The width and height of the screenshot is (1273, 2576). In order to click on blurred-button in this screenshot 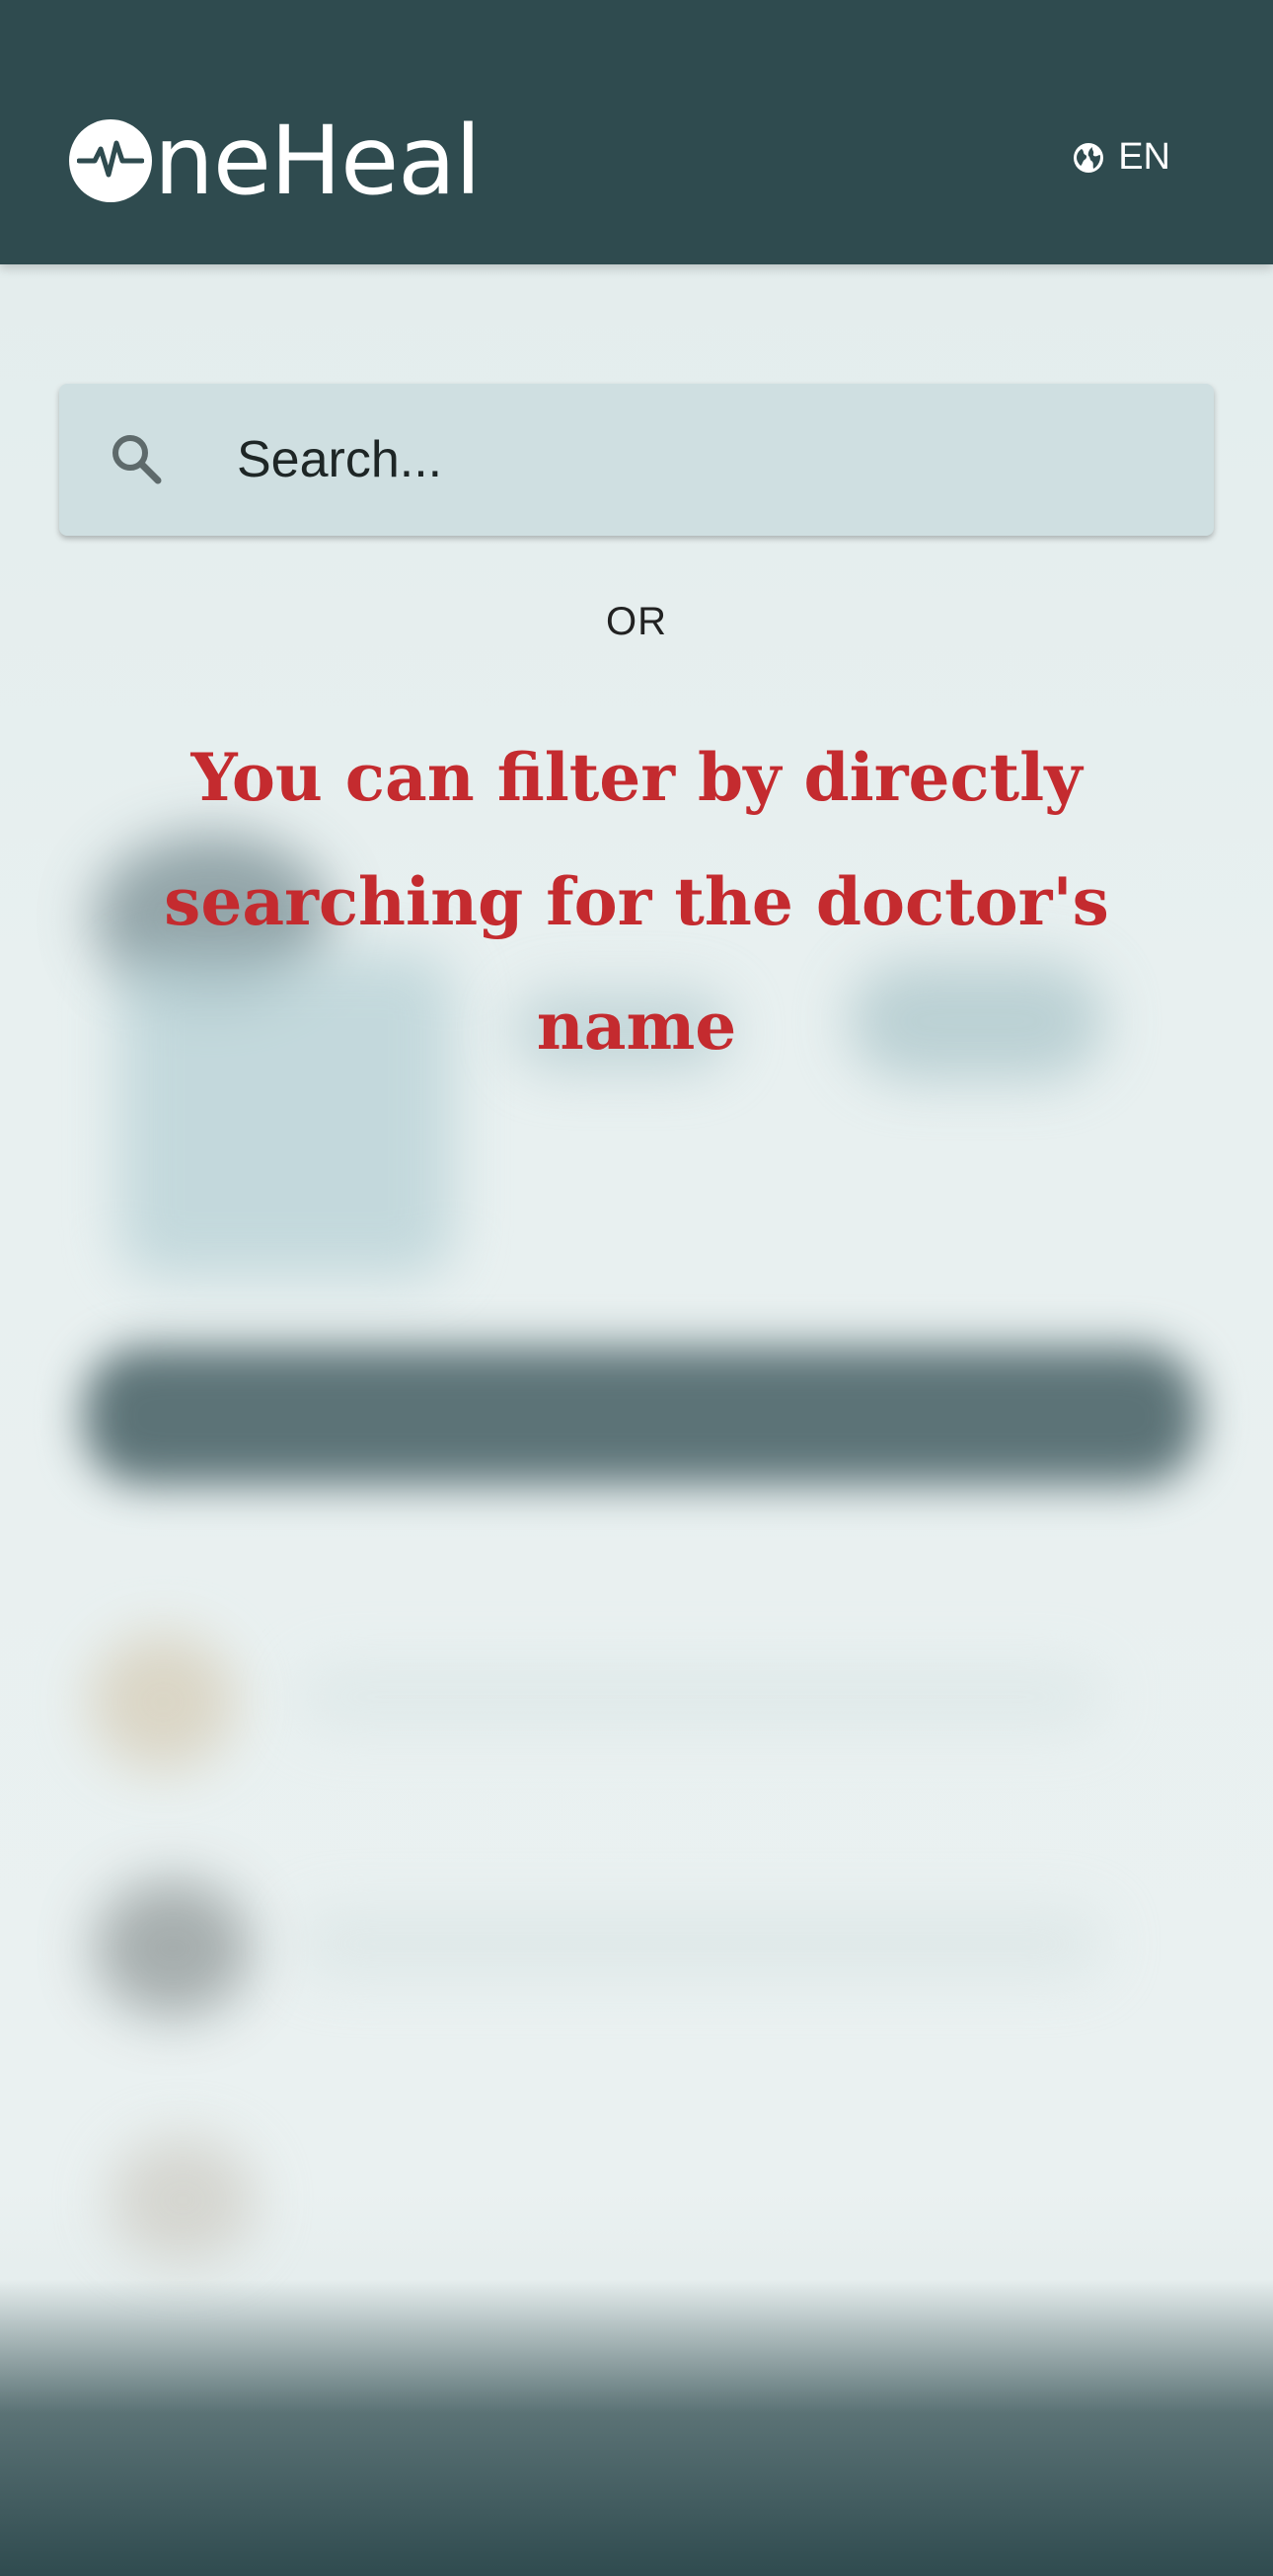, I will do `click(641, 1416)`.